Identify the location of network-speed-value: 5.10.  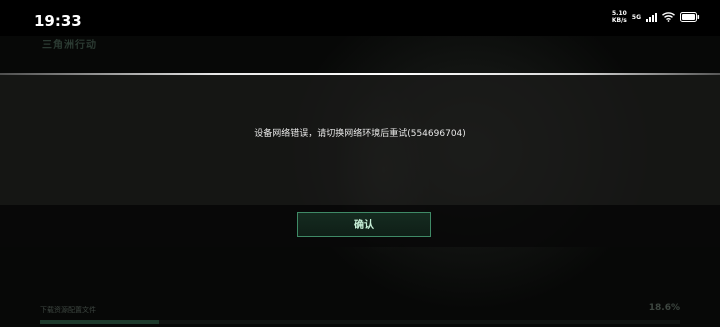
(619, 13).